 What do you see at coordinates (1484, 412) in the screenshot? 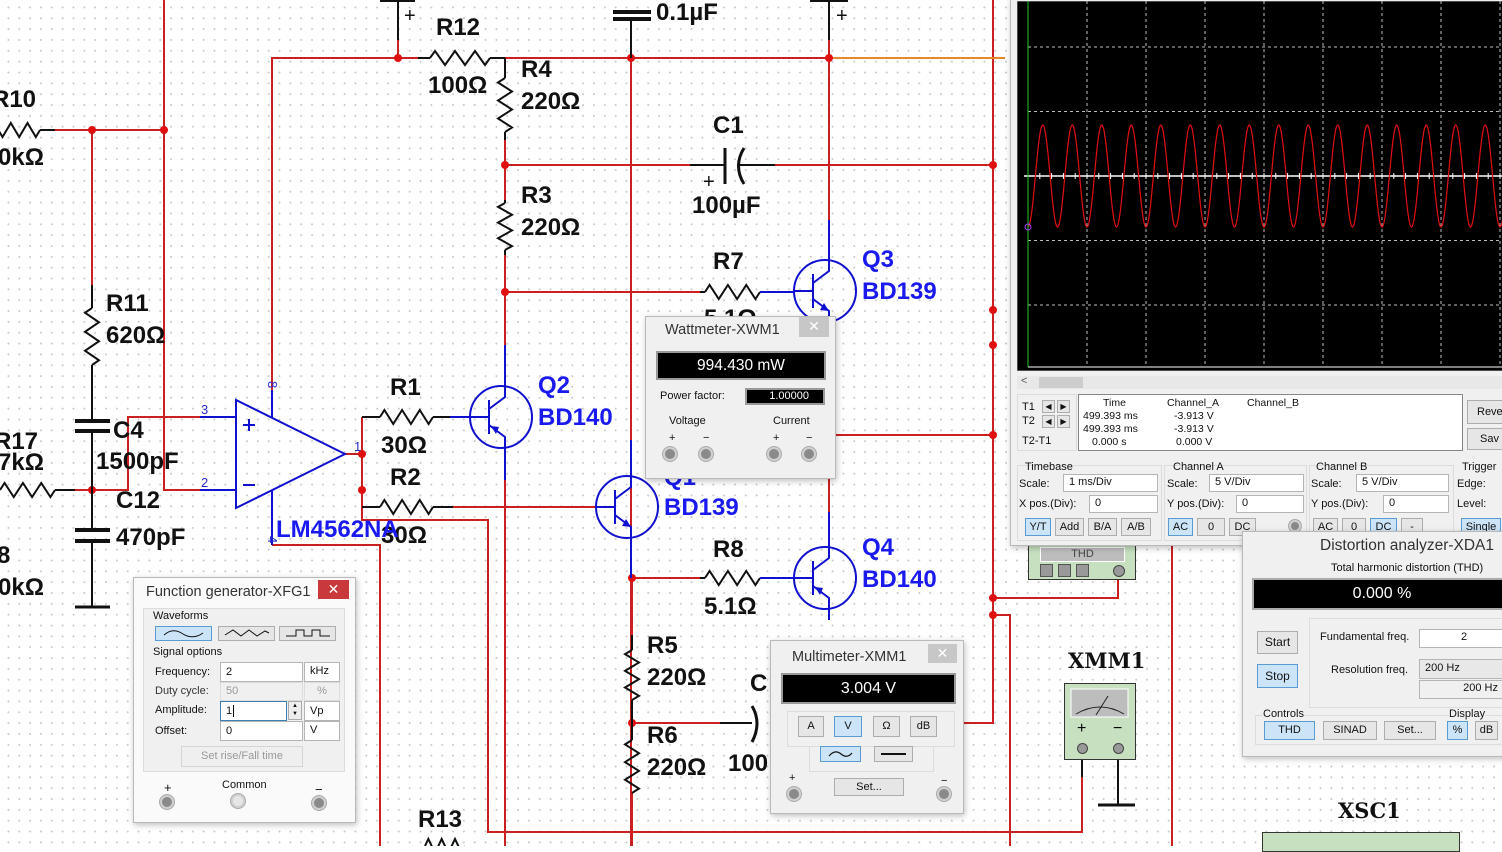
I see `reverse-button: Reve` at bounding box center [1484, 412].